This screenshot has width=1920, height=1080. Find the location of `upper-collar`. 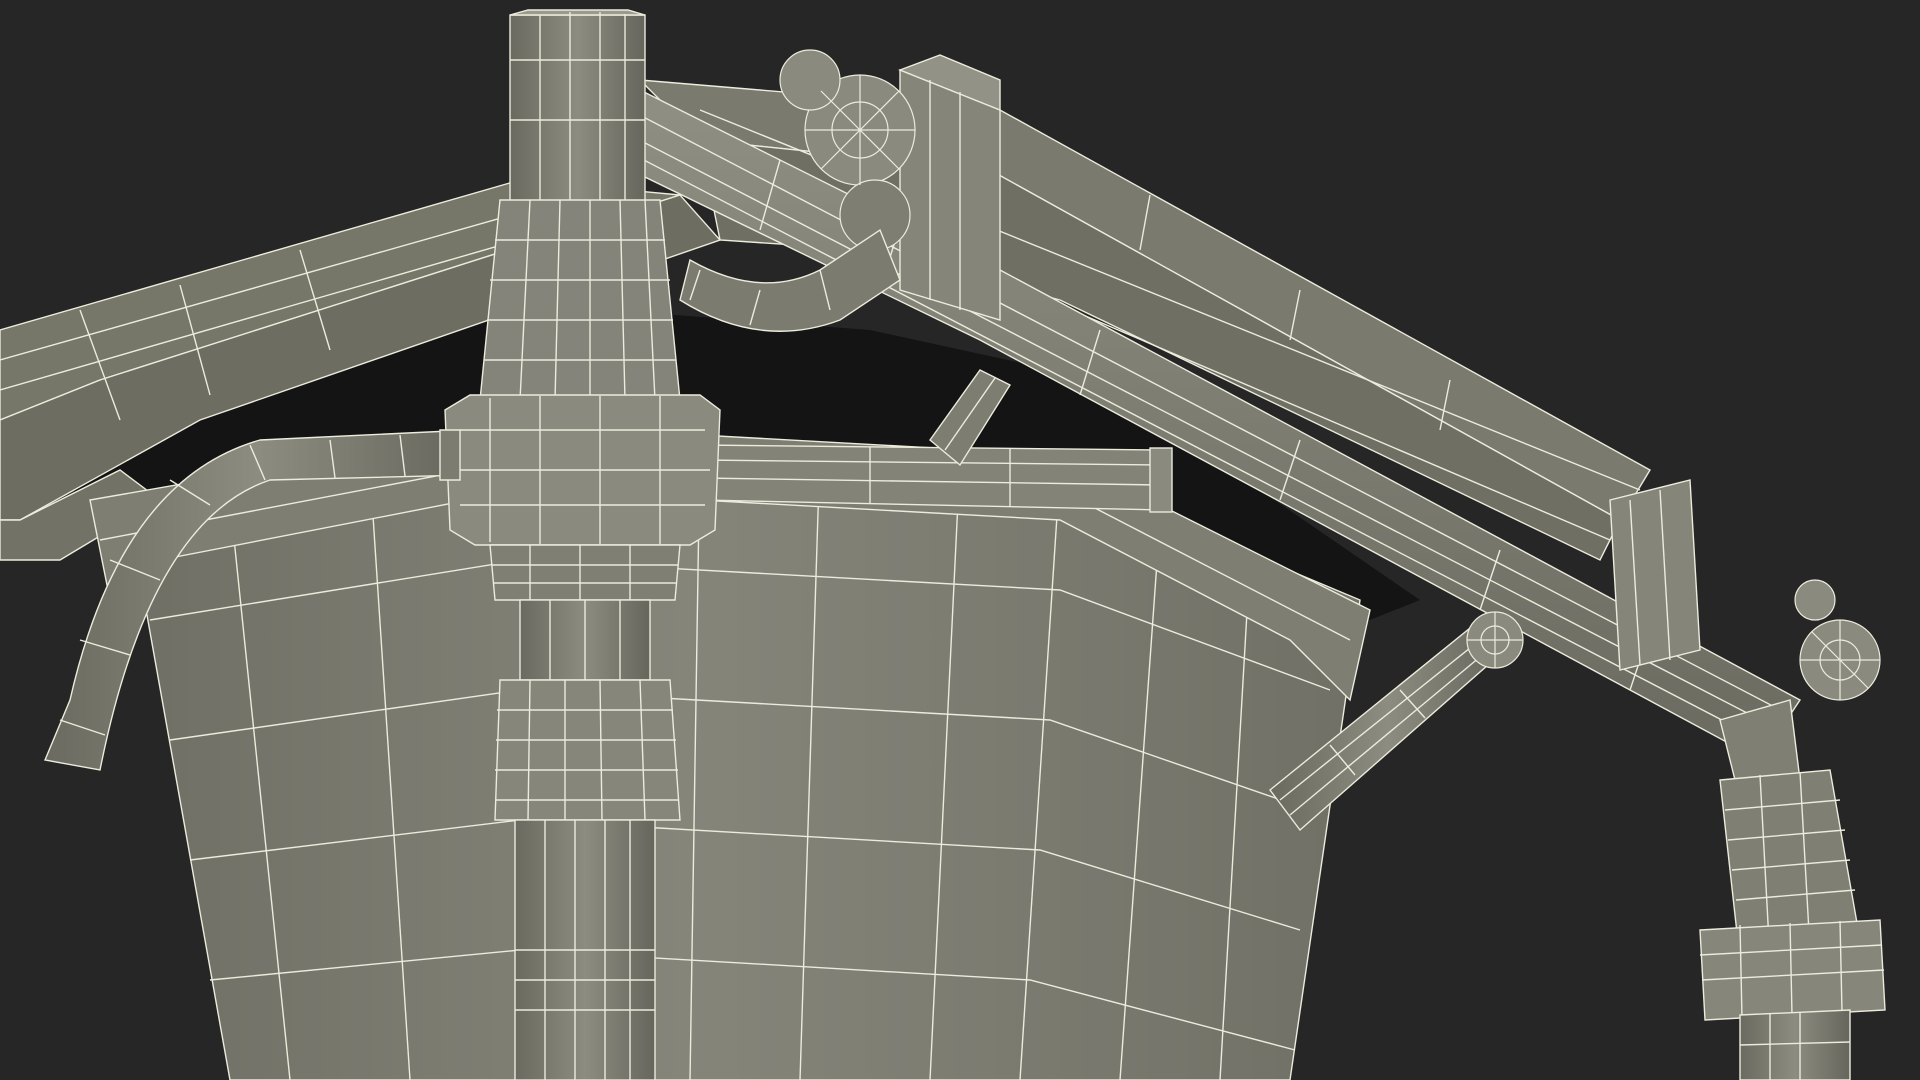

upper-collar is located at coordinates (580, 300).